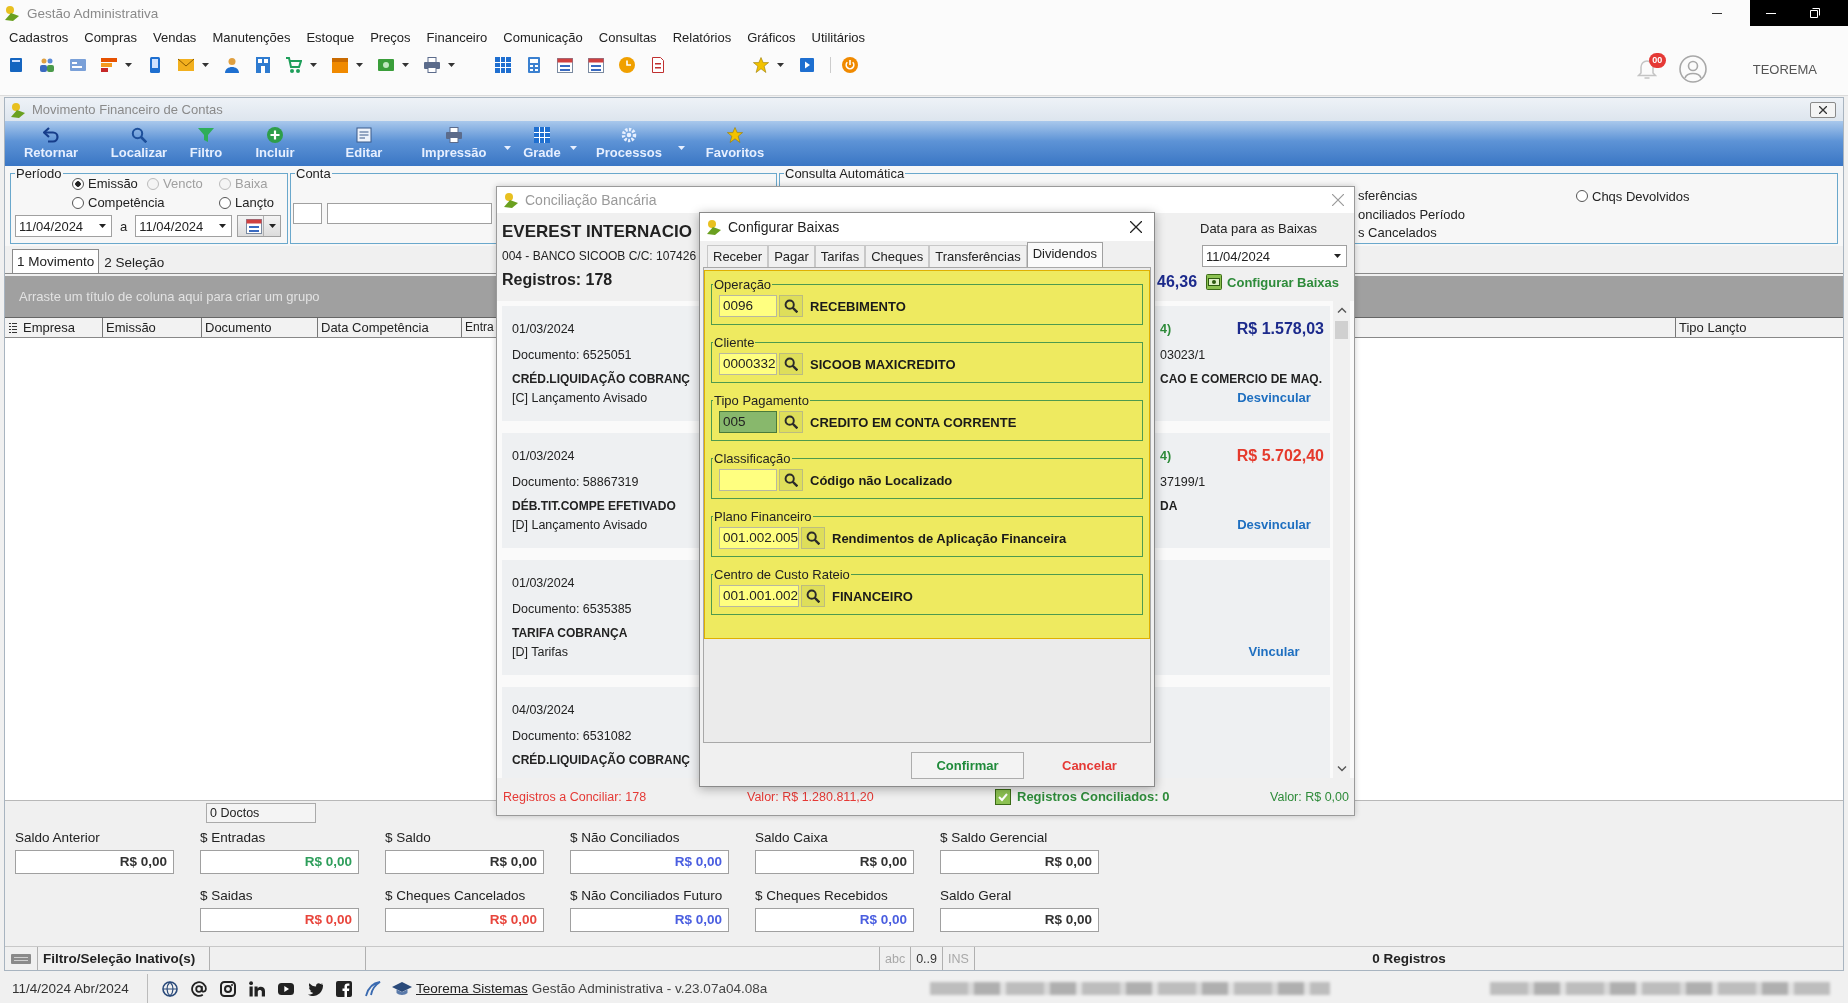 The height and width of the screenshot is (1003, 1848). I want to click on printer-icon, so click(432, 65).